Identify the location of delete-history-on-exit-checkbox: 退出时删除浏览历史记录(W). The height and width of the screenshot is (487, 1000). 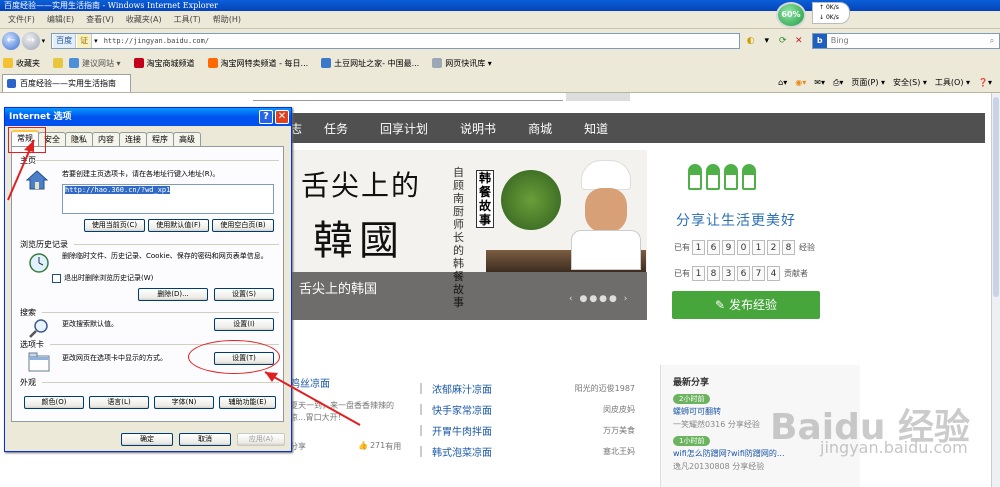
(102, 278).